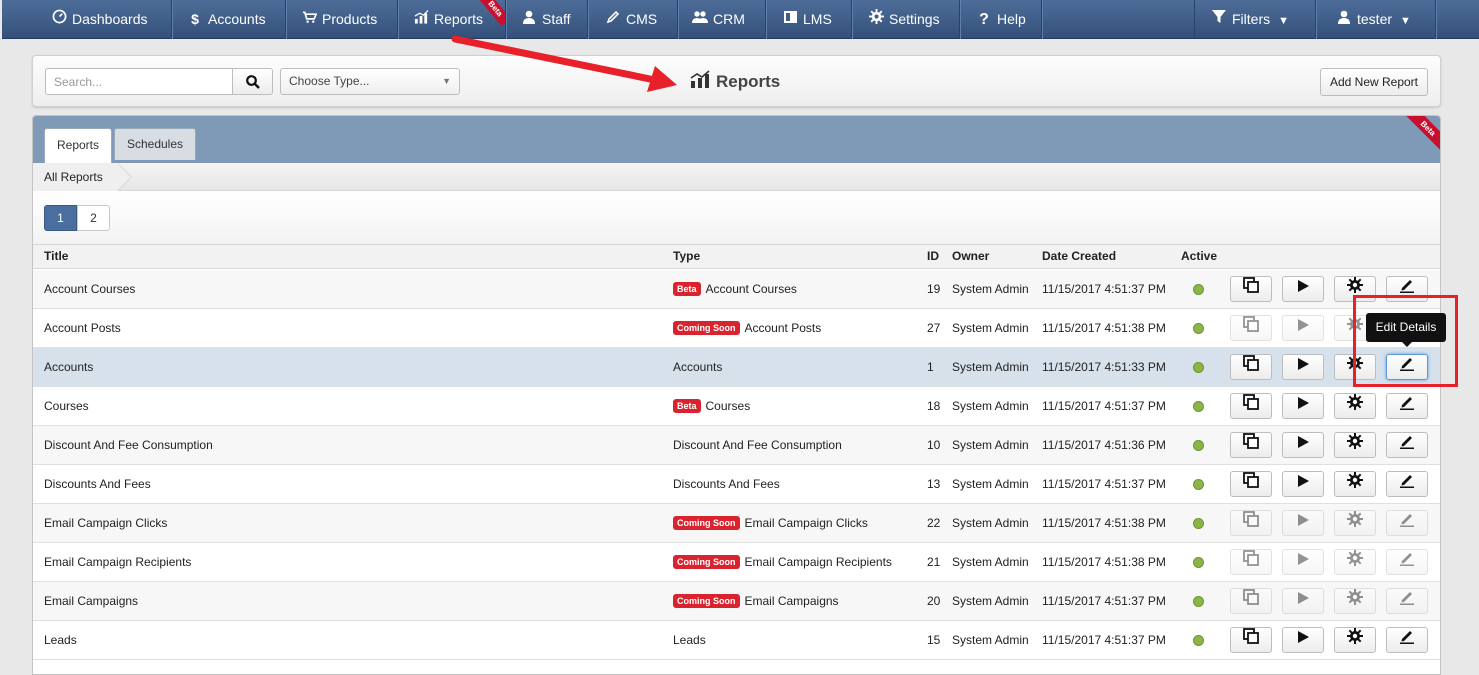 The height and width of the screenshot is (675, 1479). Describe the element at coordinates (82, 177) in the screenshot. I see `breadcrumb-all-reports: All Reports` at that location.